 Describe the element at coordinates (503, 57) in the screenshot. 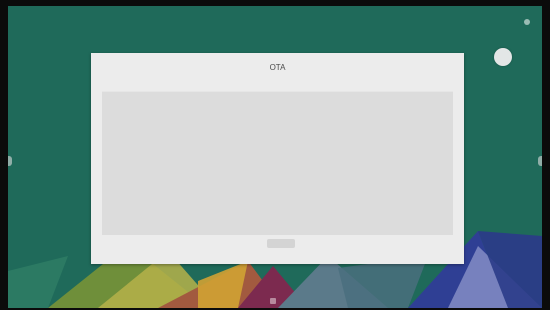

I see `floating-assist-button` at that location.